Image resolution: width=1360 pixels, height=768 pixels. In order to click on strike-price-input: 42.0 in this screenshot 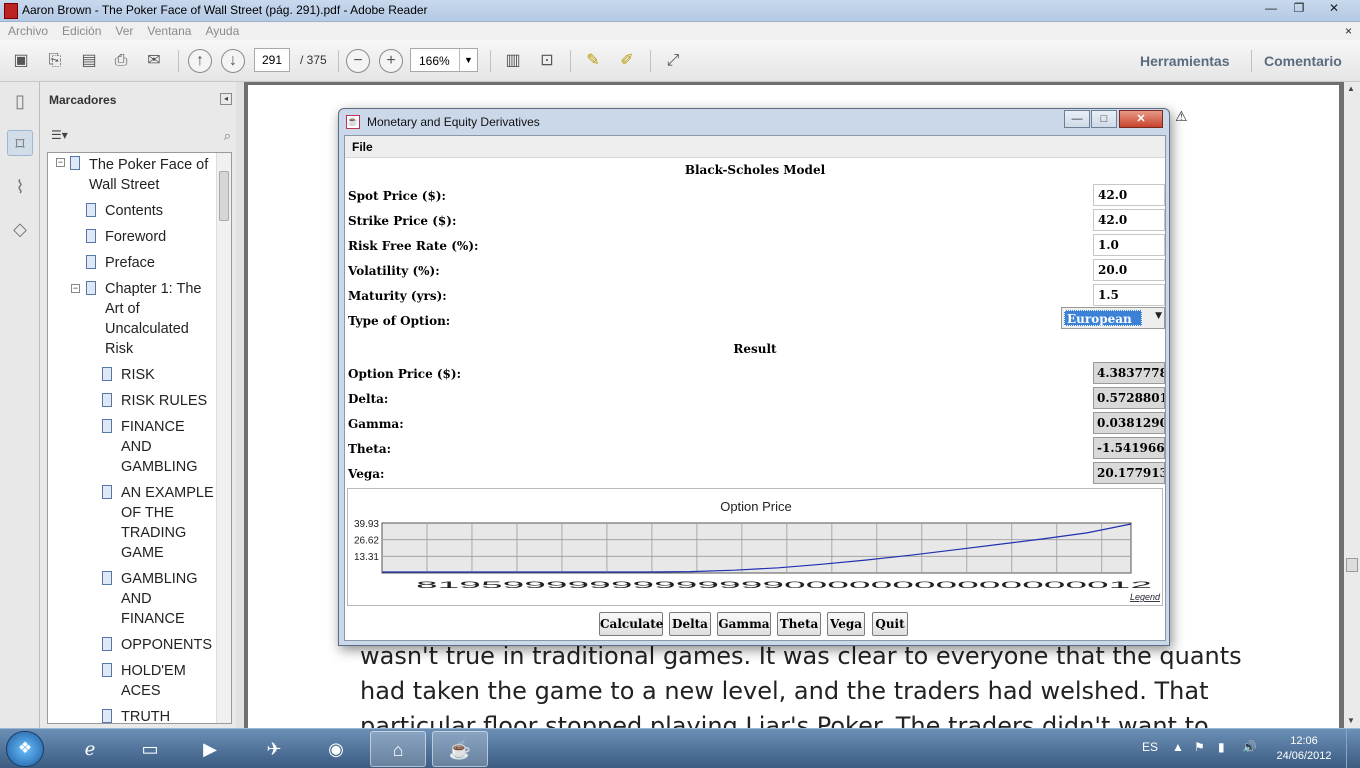, I will do `click(1129, 220)`.